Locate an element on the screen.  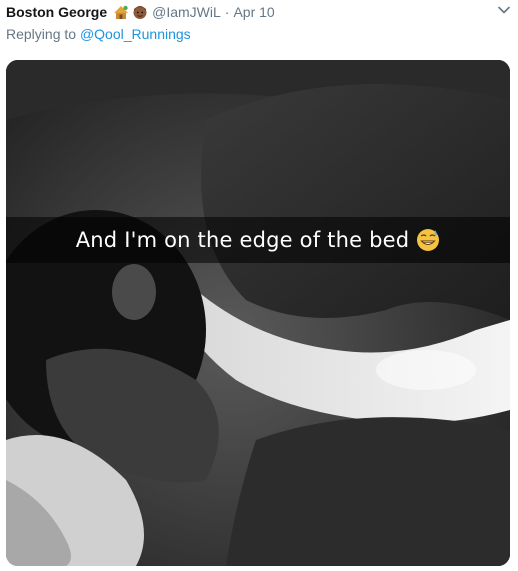
replying-to-line: Replying to @Qool_Runnings is located at coordinates (98, 34).